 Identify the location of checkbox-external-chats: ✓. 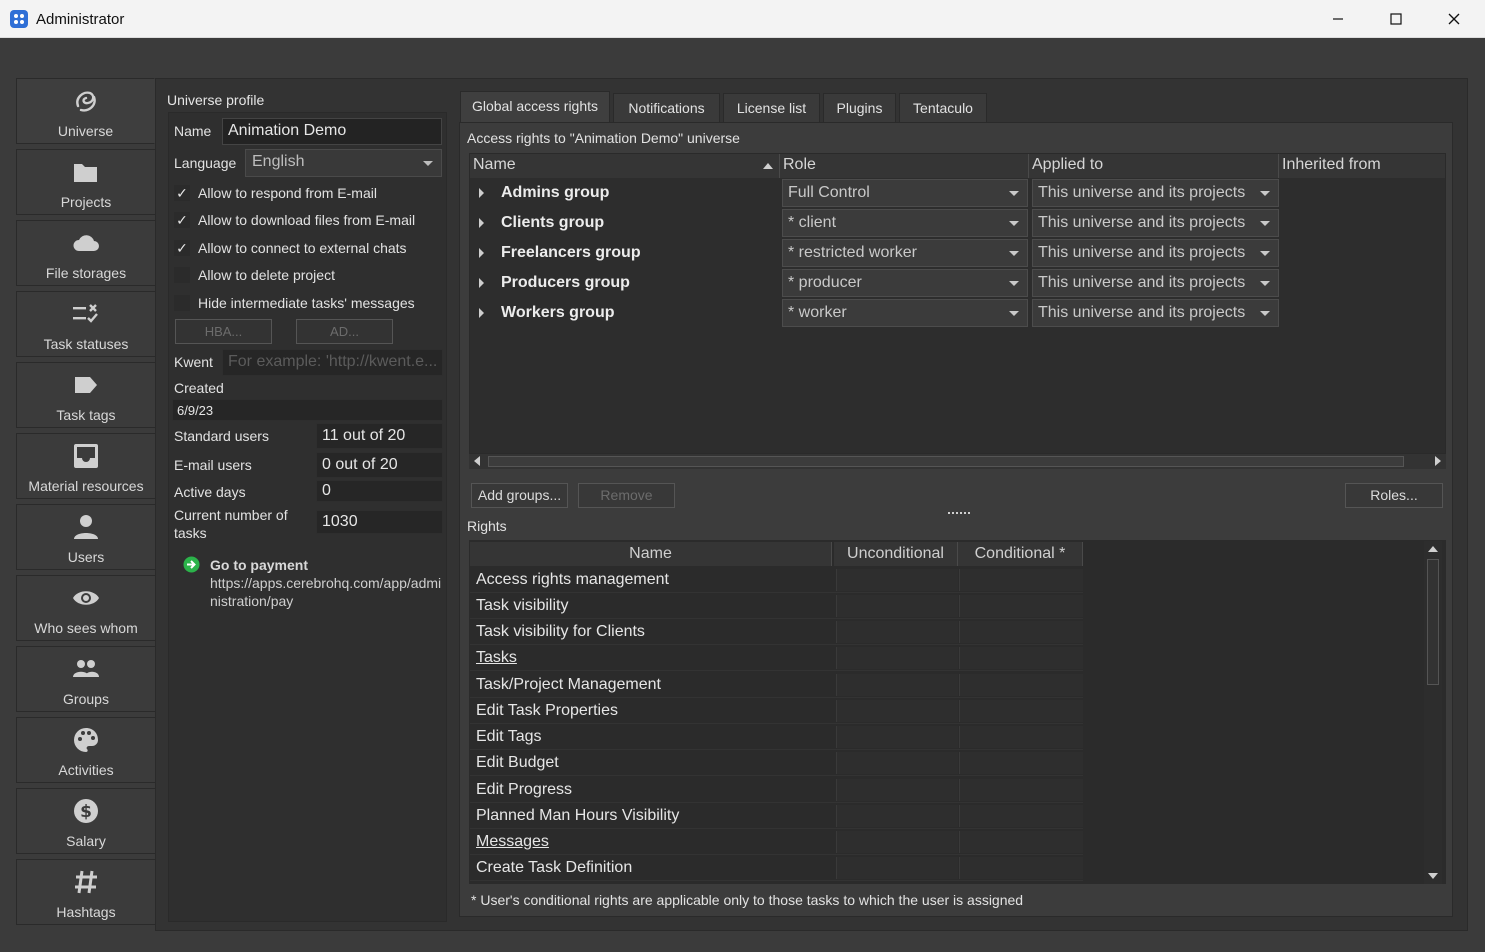
(182, 248).